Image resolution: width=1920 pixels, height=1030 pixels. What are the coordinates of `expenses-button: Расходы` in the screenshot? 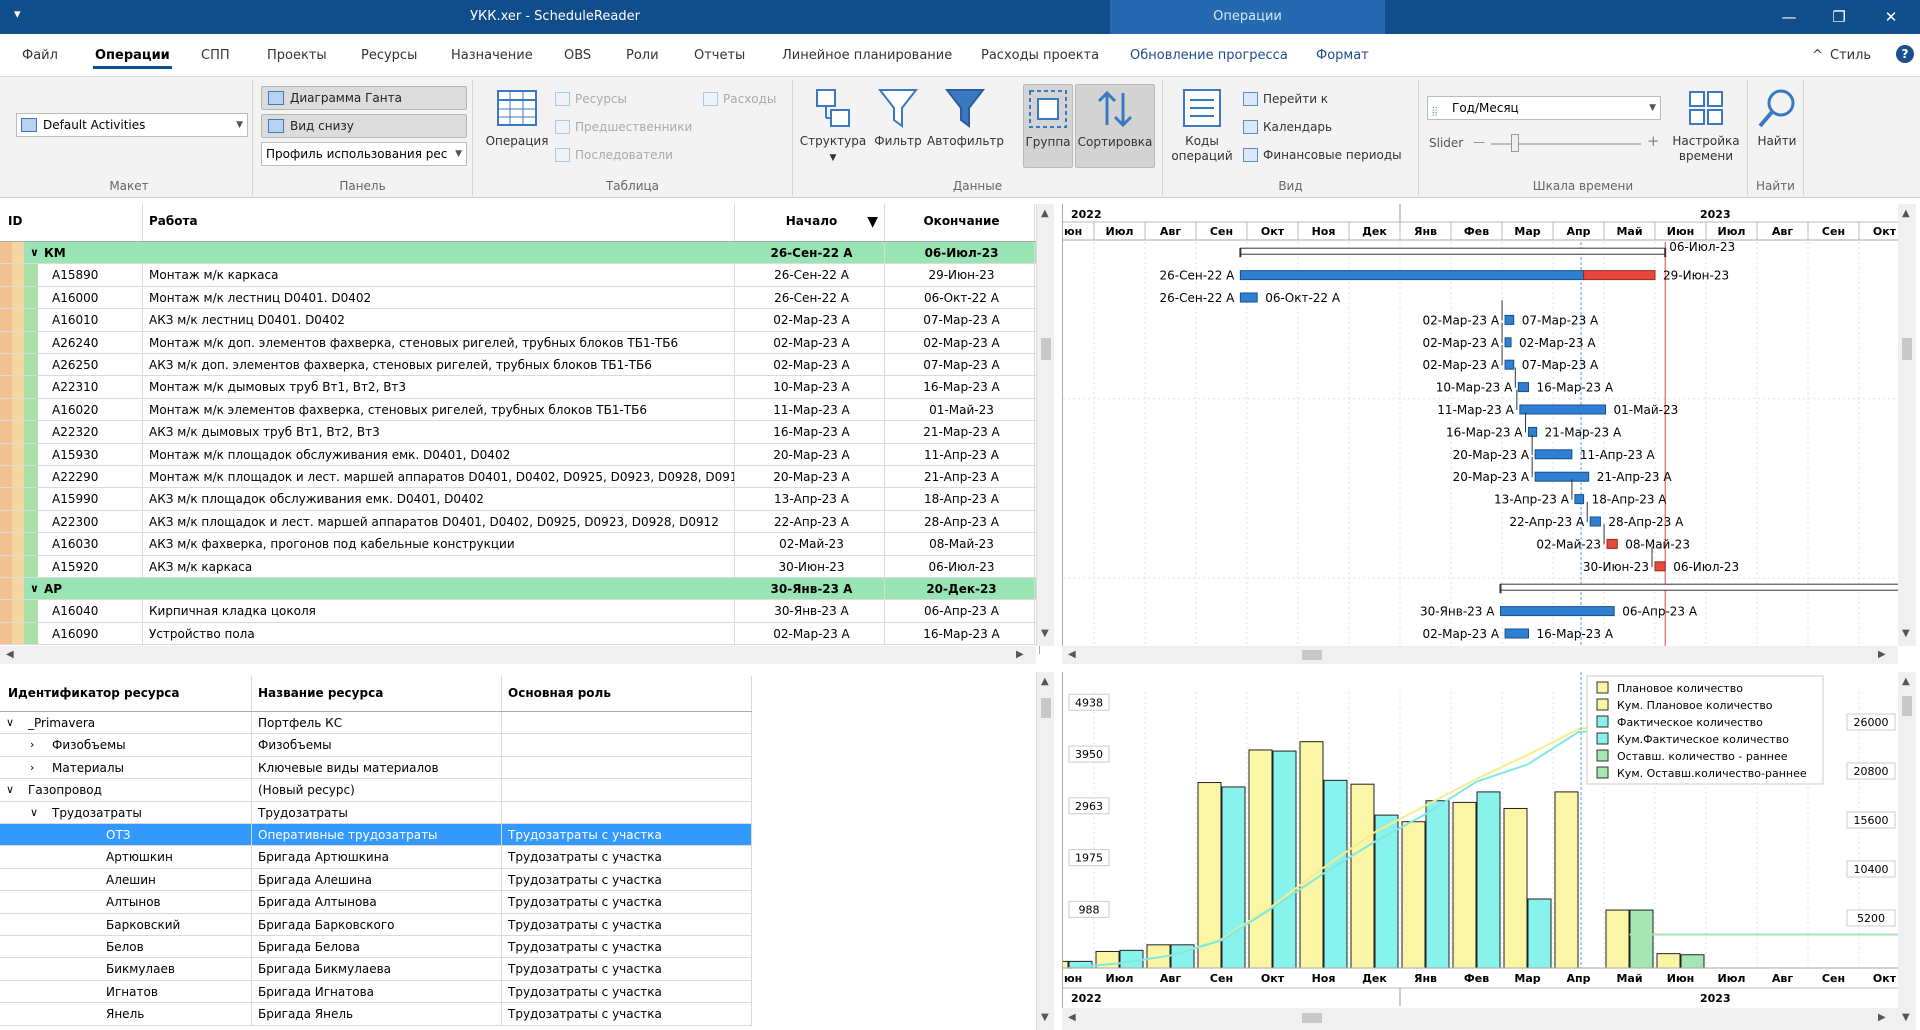 It's located at (738, 99).